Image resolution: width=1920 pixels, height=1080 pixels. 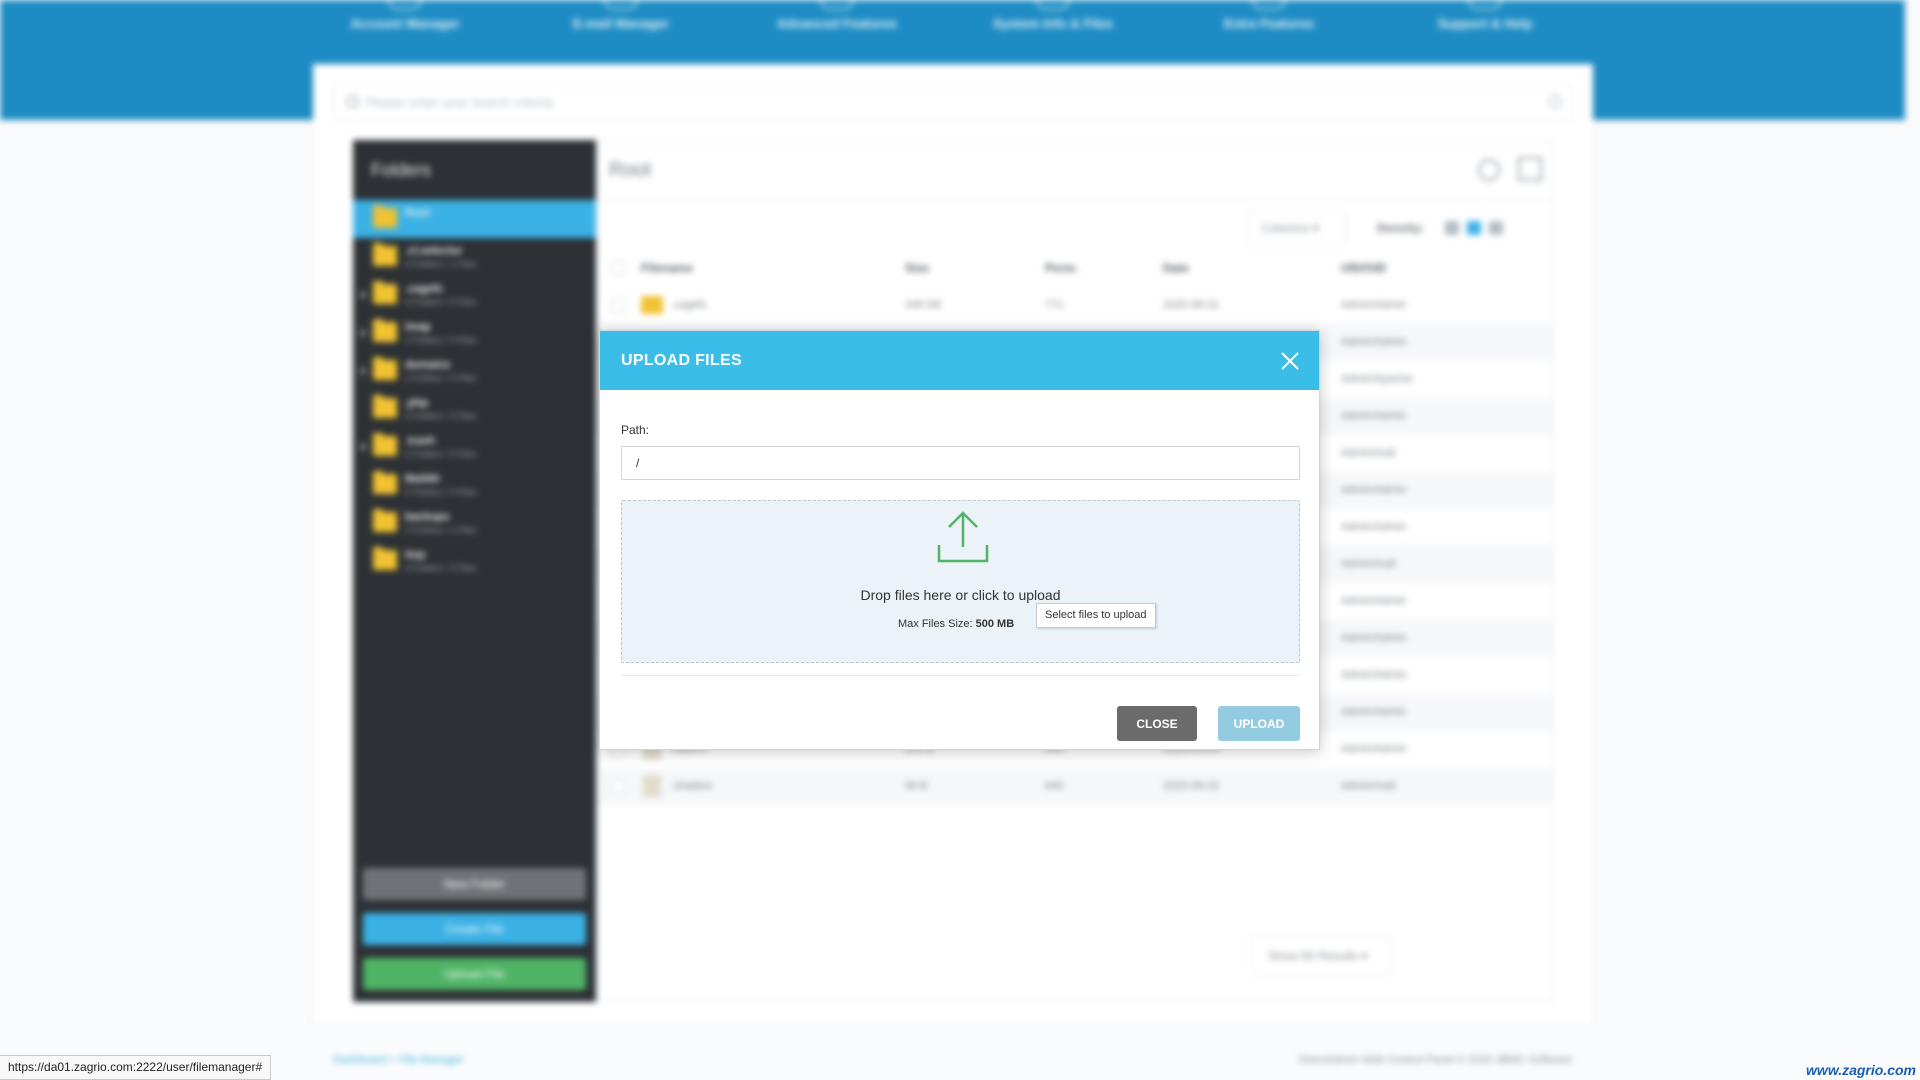 I want to click on column-filename: Filename, so click(x=667, y=268).